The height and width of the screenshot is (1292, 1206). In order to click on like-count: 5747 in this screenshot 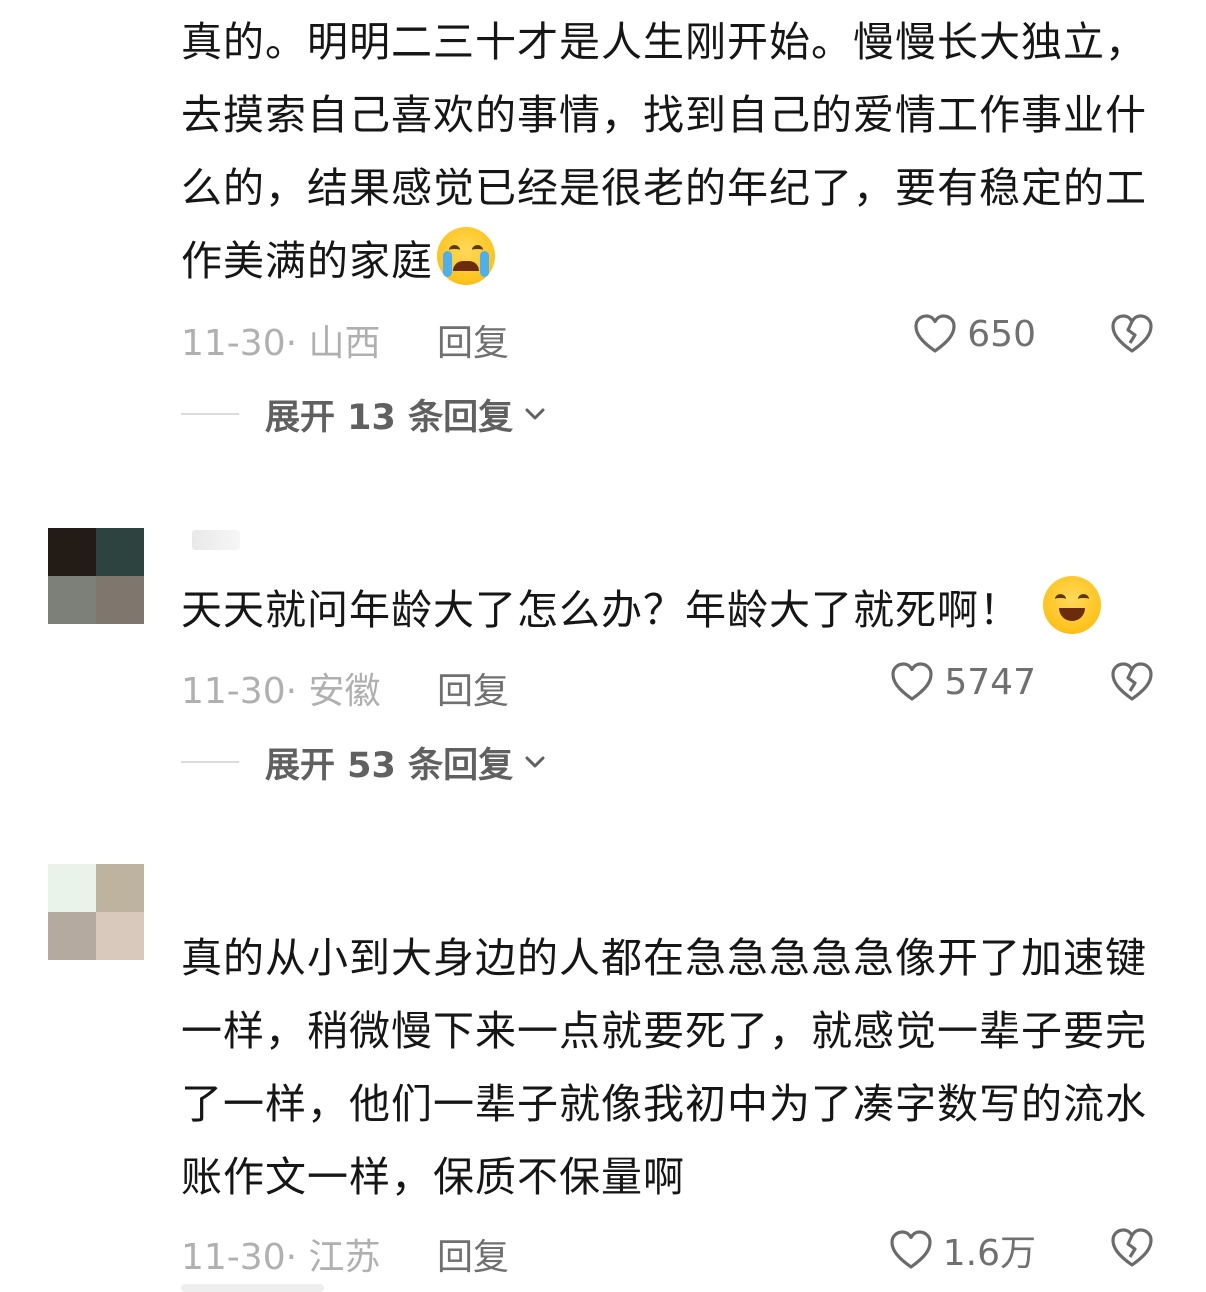, I will do `click(990, 682)`.